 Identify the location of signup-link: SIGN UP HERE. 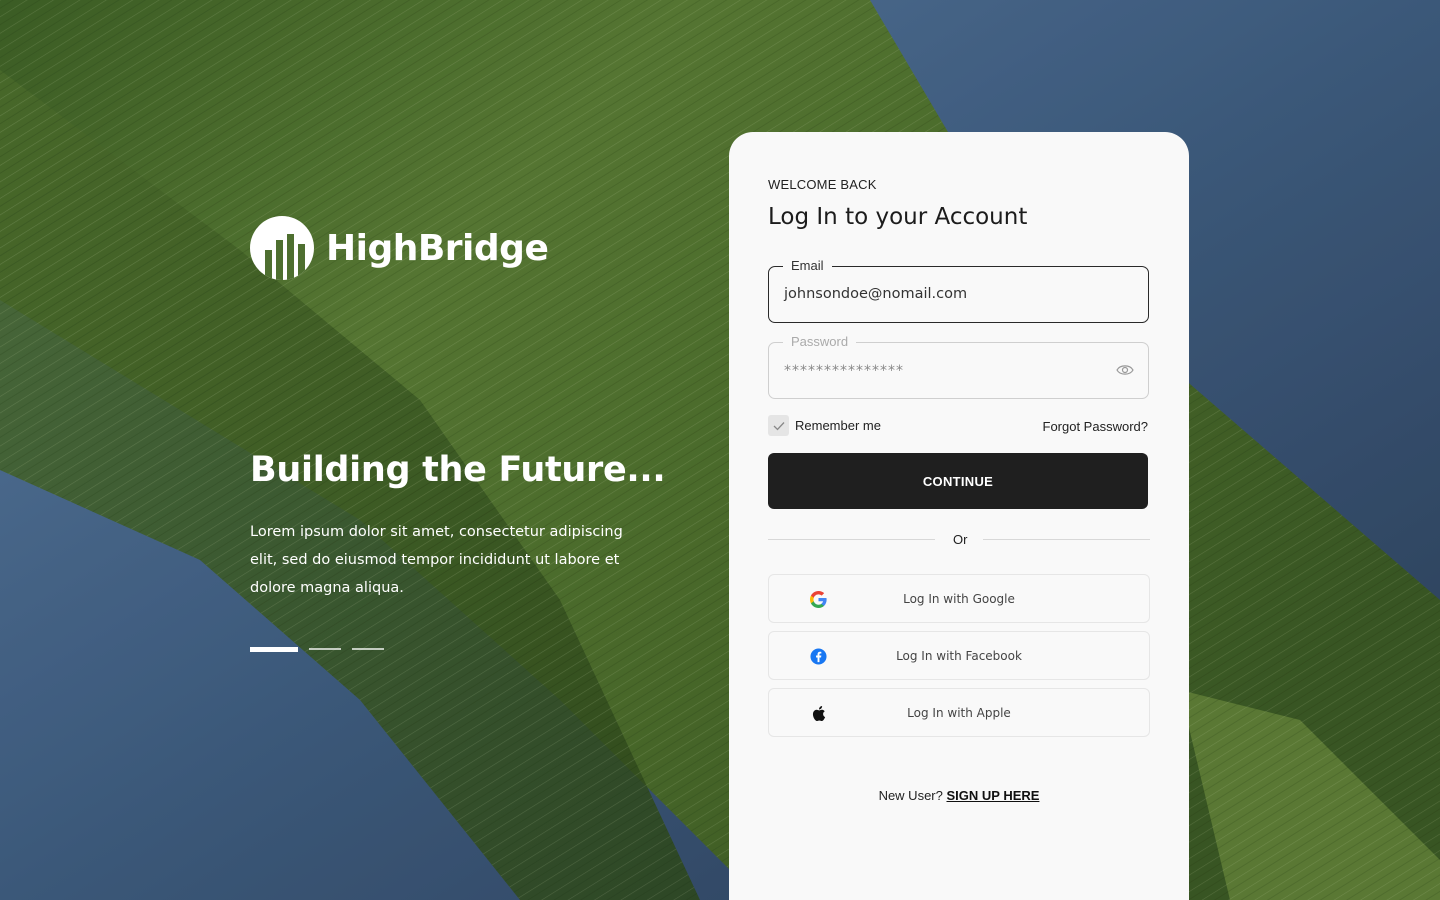
(992, 795).